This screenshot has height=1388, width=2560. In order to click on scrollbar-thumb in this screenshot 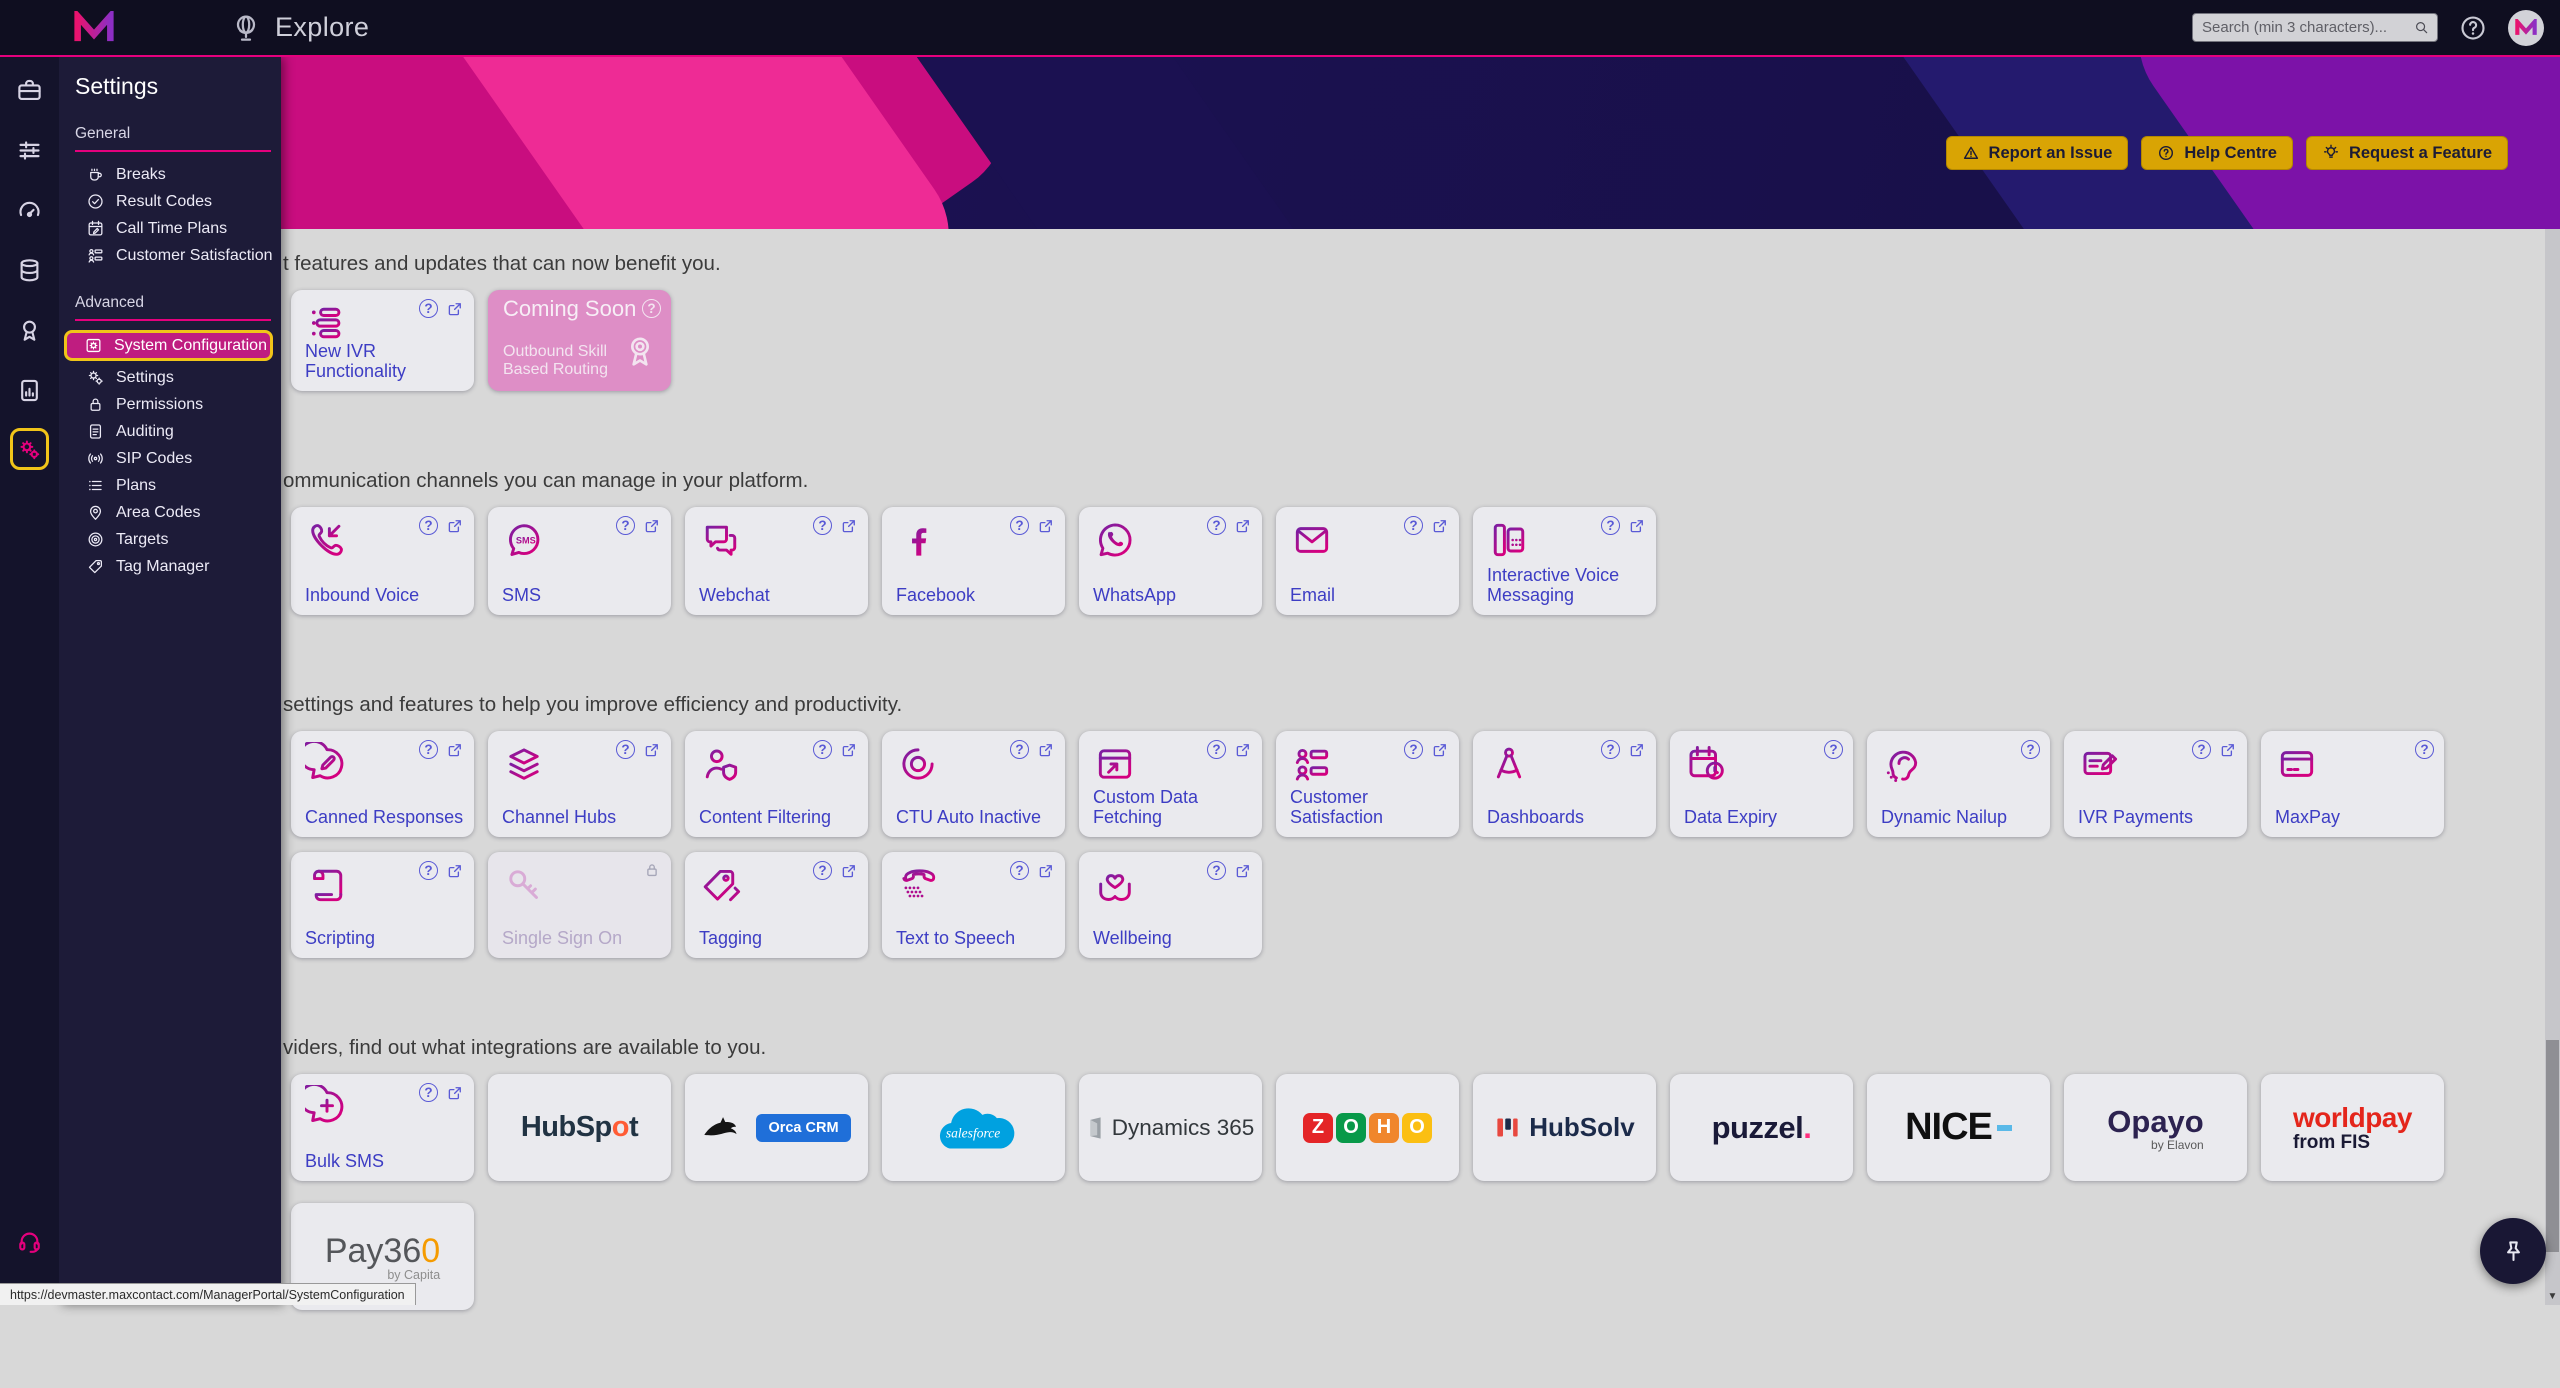, I will do `click(2552, 1146)`.